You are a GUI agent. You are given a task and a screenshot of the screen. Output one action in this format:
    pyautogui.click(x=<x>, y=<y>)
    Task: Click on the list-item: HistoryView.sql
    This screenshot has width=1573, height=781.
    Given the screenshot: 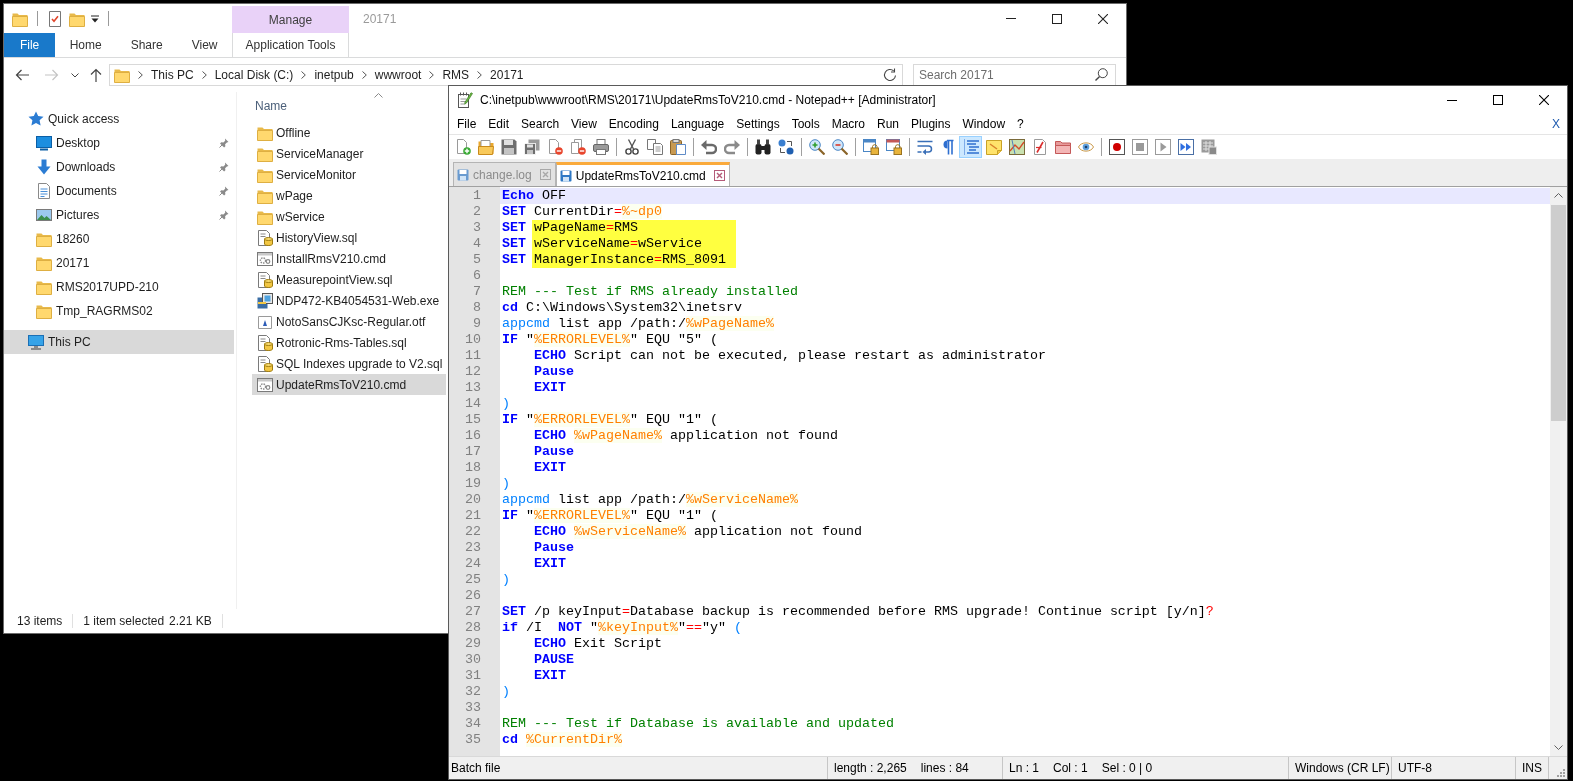 What is the action you would take?
    pyautogui.click(x=349, y=237)
    